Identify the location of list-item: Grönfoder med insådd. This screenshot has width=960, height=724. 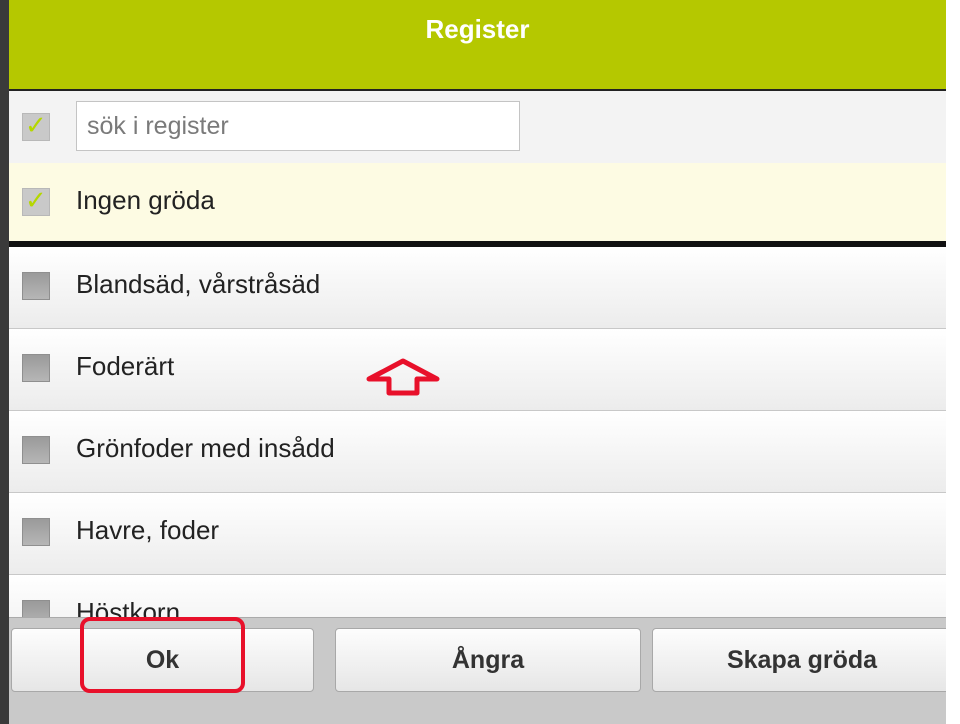
(477, 452).